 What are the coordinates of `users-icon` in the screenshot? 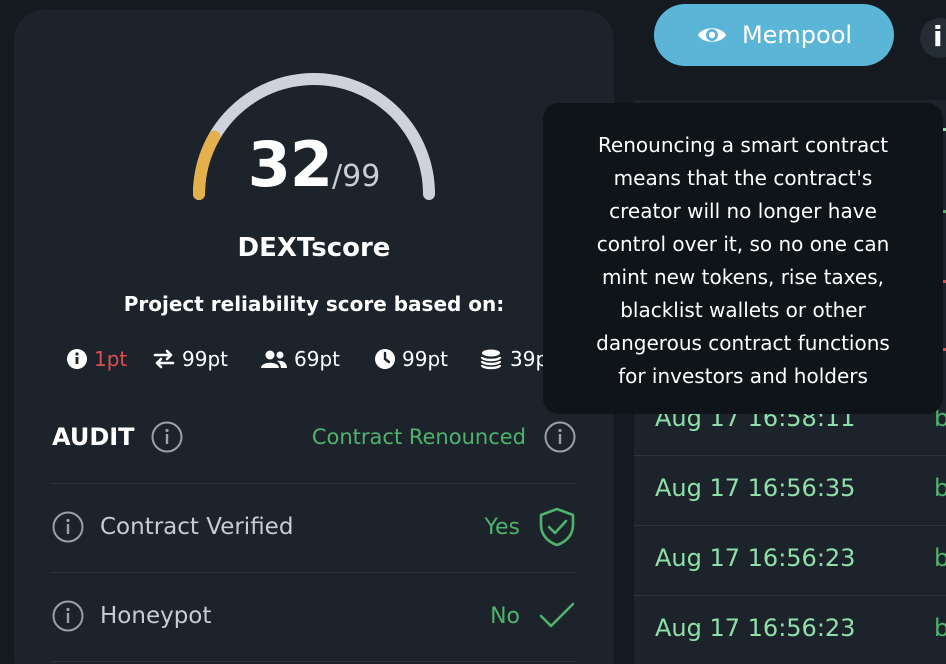 It's located at (274, 359).